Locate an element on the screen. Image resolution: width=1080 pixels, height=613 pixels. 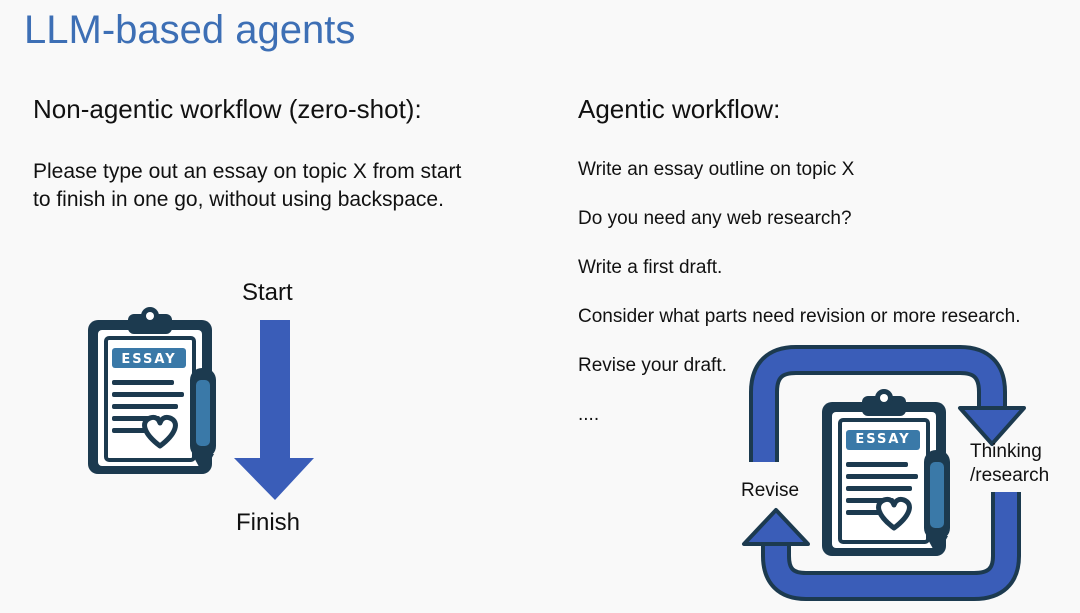
revise-label: Revise is located at coordinates (770, 490).